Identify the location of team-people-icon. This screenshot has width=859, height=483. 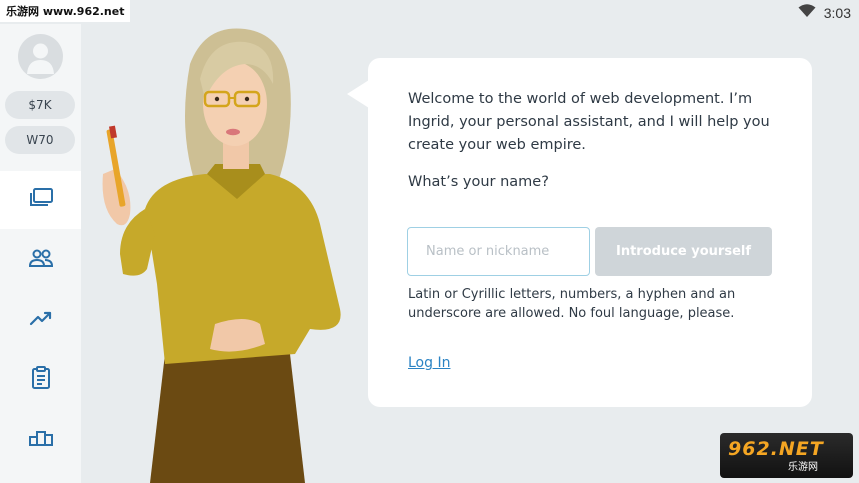
(41, 260).